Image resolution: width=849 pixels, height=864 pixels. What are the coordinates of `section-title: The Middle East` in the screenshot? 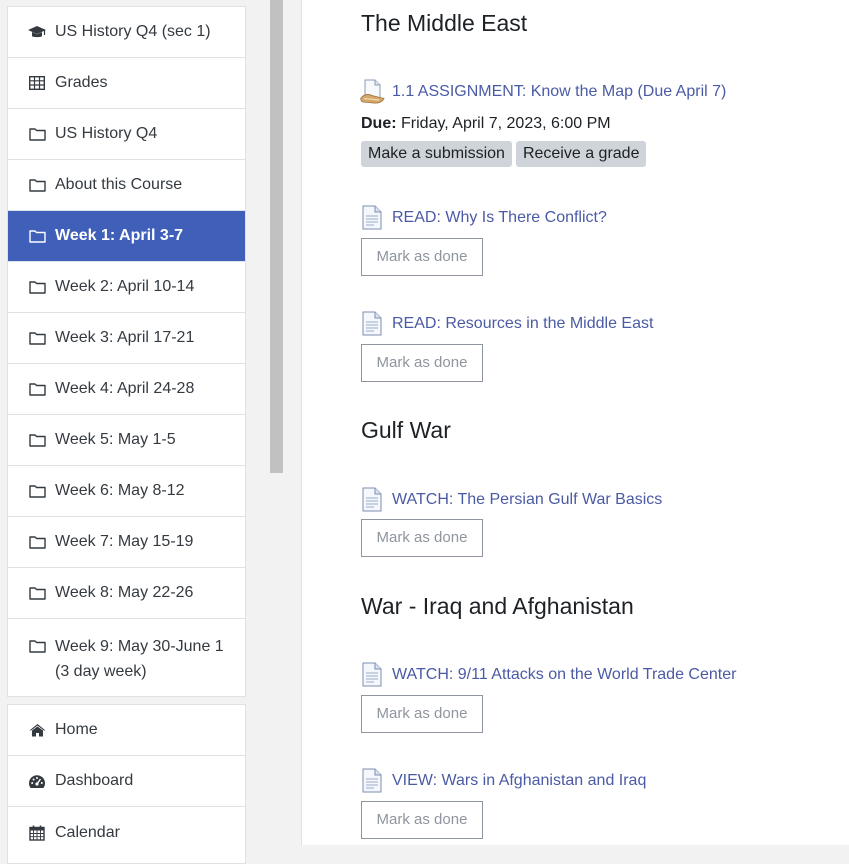 It's located at (444, 23).